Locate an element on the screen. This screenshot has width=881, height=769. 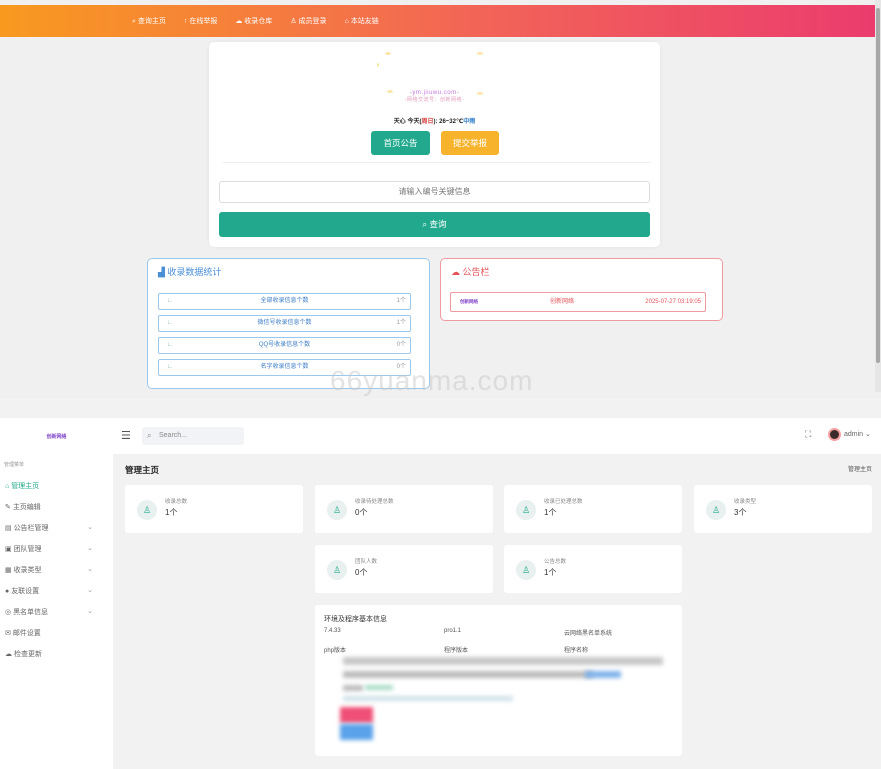
stats-row-count: 1个 is located at coordinates (401, 323).